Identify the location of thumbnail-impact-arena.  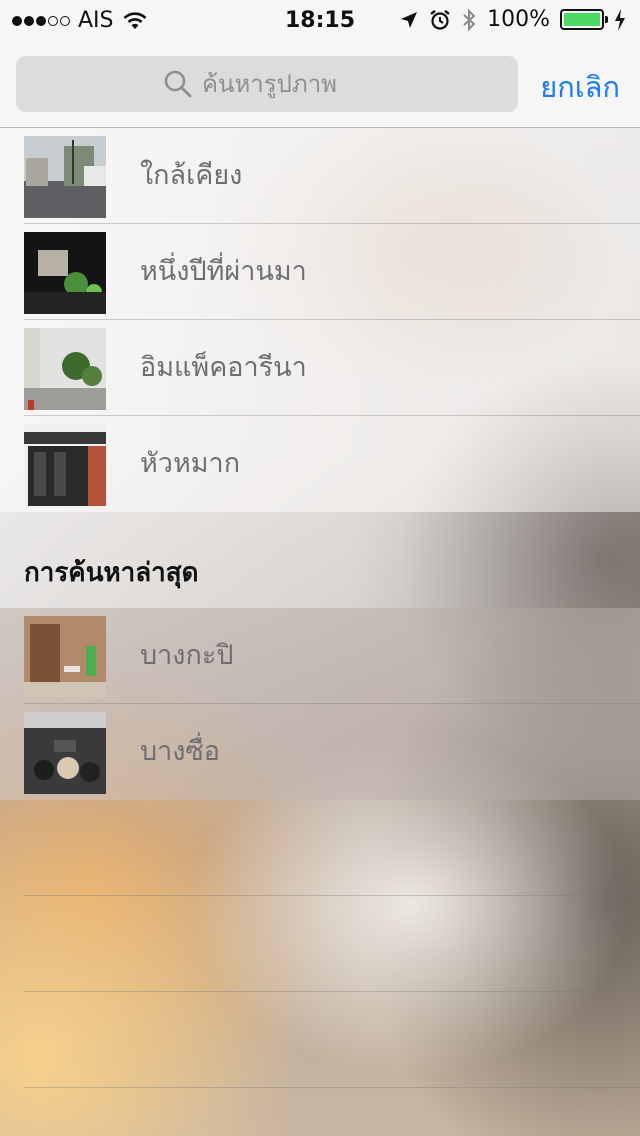
(65, 369).